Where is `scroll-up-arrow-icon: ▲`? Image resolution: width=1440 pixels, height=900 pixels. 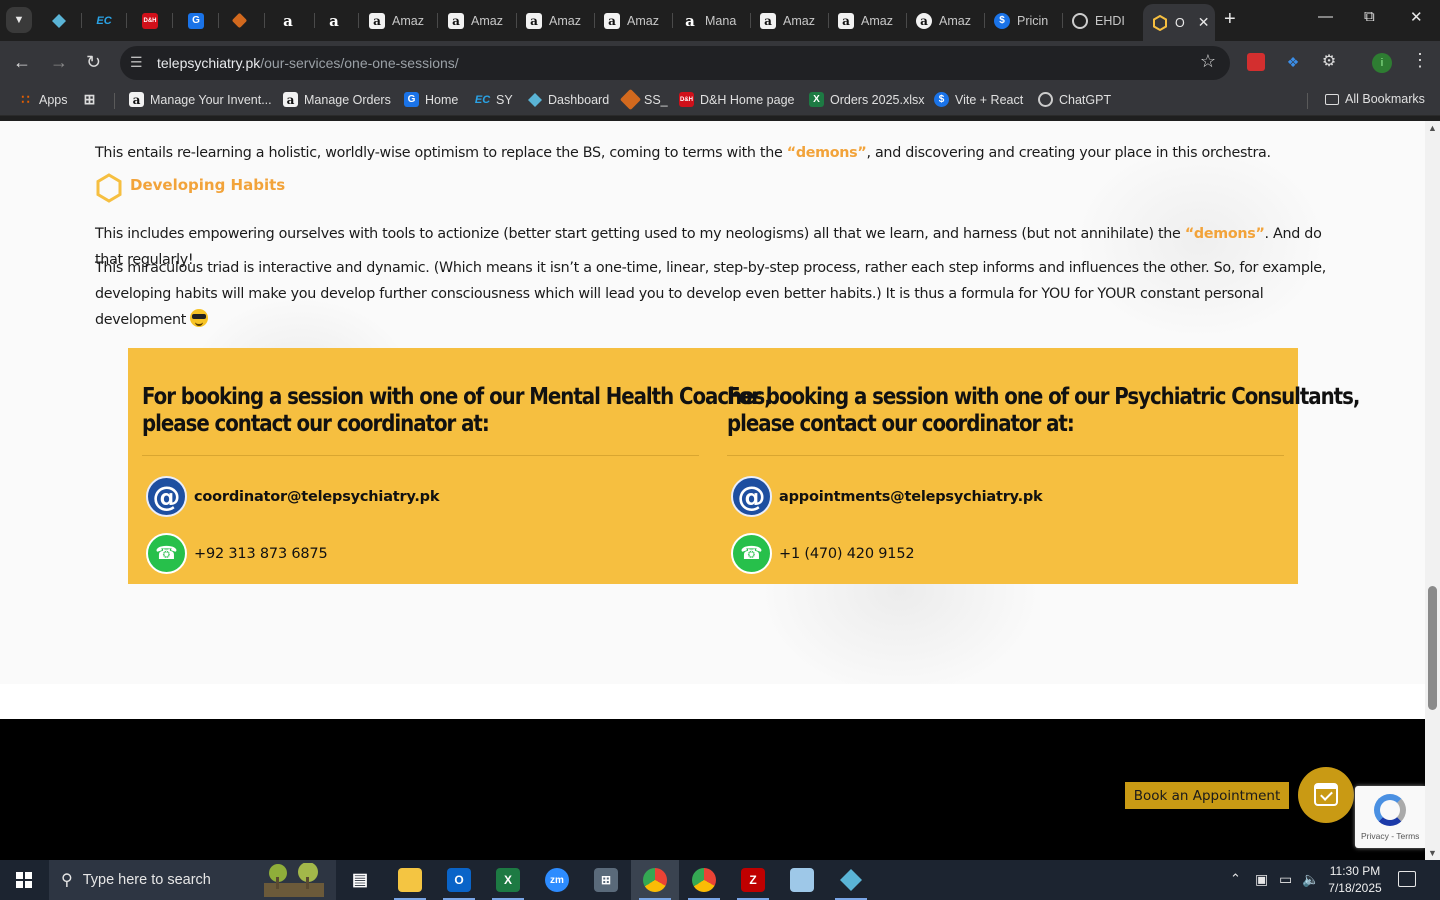 scroll-up-arrow-icon: ▲ is located at coordinates (1432, 128).